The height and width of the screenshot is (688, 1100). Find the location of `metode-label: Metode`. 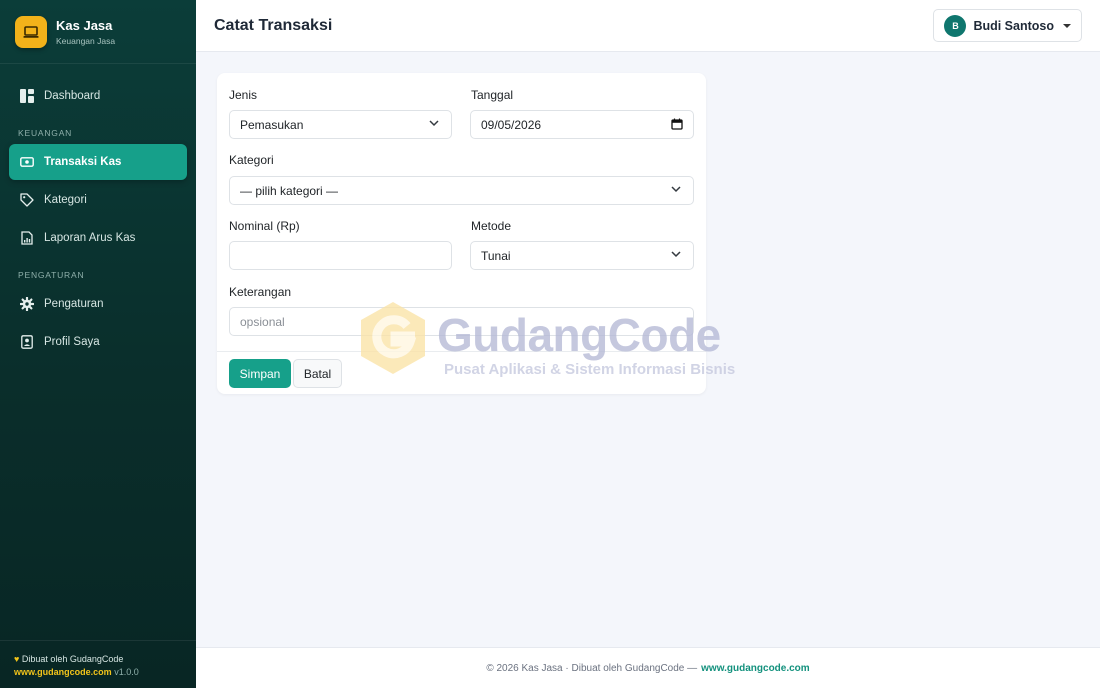

metode-label: Metode is located at coordinates (491, 226).